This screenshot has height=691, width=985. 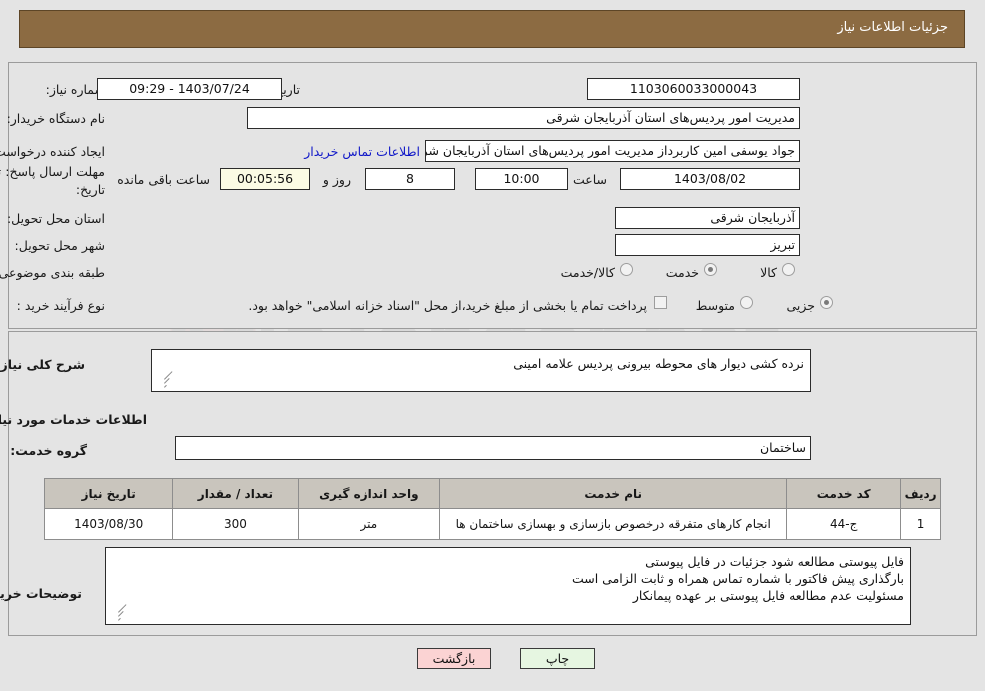 I want to click on radio-category-goods, so click(x=788, y=269).